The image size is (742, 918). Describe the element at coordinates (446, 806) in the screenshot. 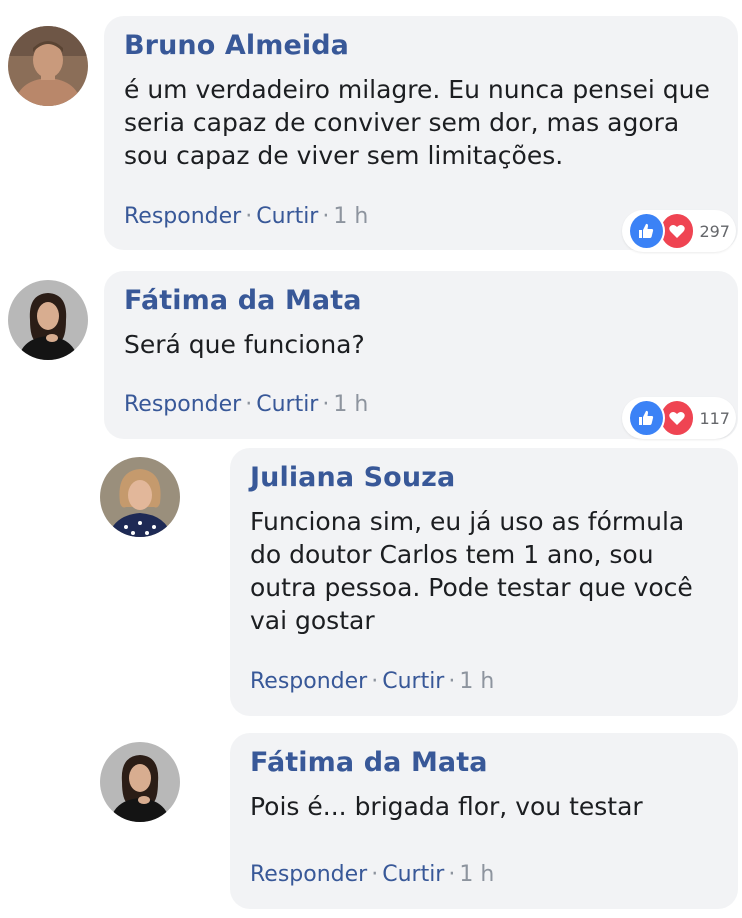

I see `comment-text: Pois é... brigada flor, vou testar` at that location.